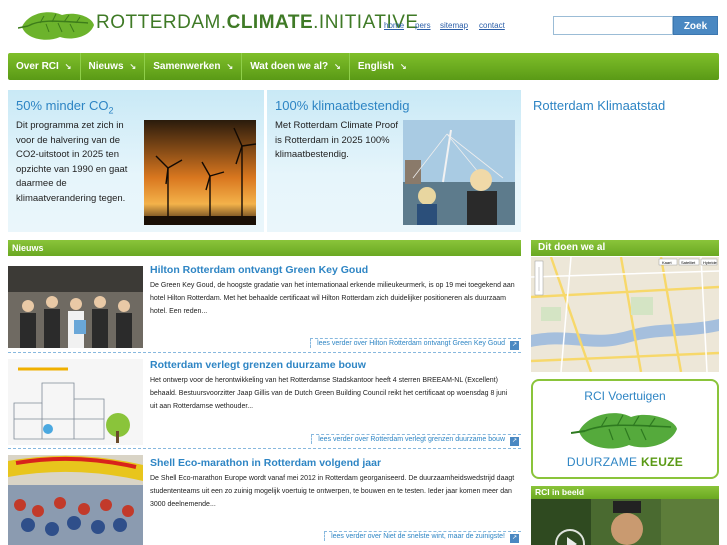 Image resolution: width=727 pixels, height=545 pixels. I want to click on hero-climate-proof-title: 100% klimaatbestendig, so click(342, 105).